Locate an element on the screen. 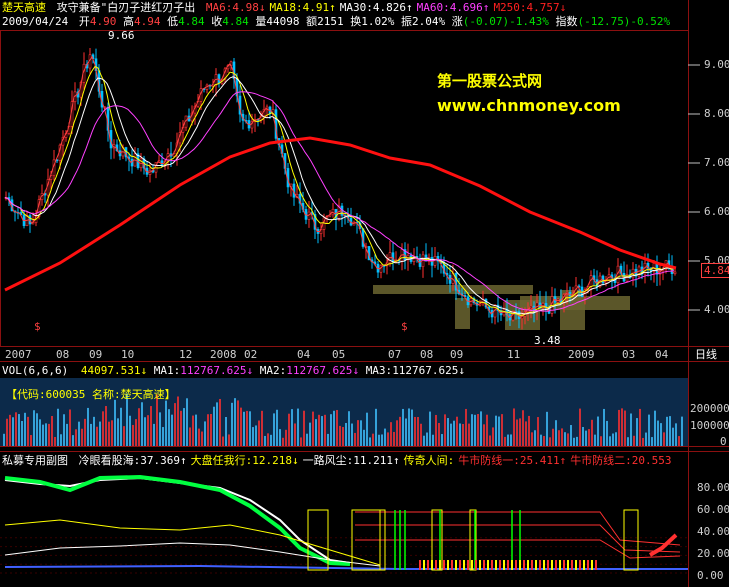 The height and width of the screenshot is (587, 729). volume-tick: 100000 is located at coordinates (709, 425).